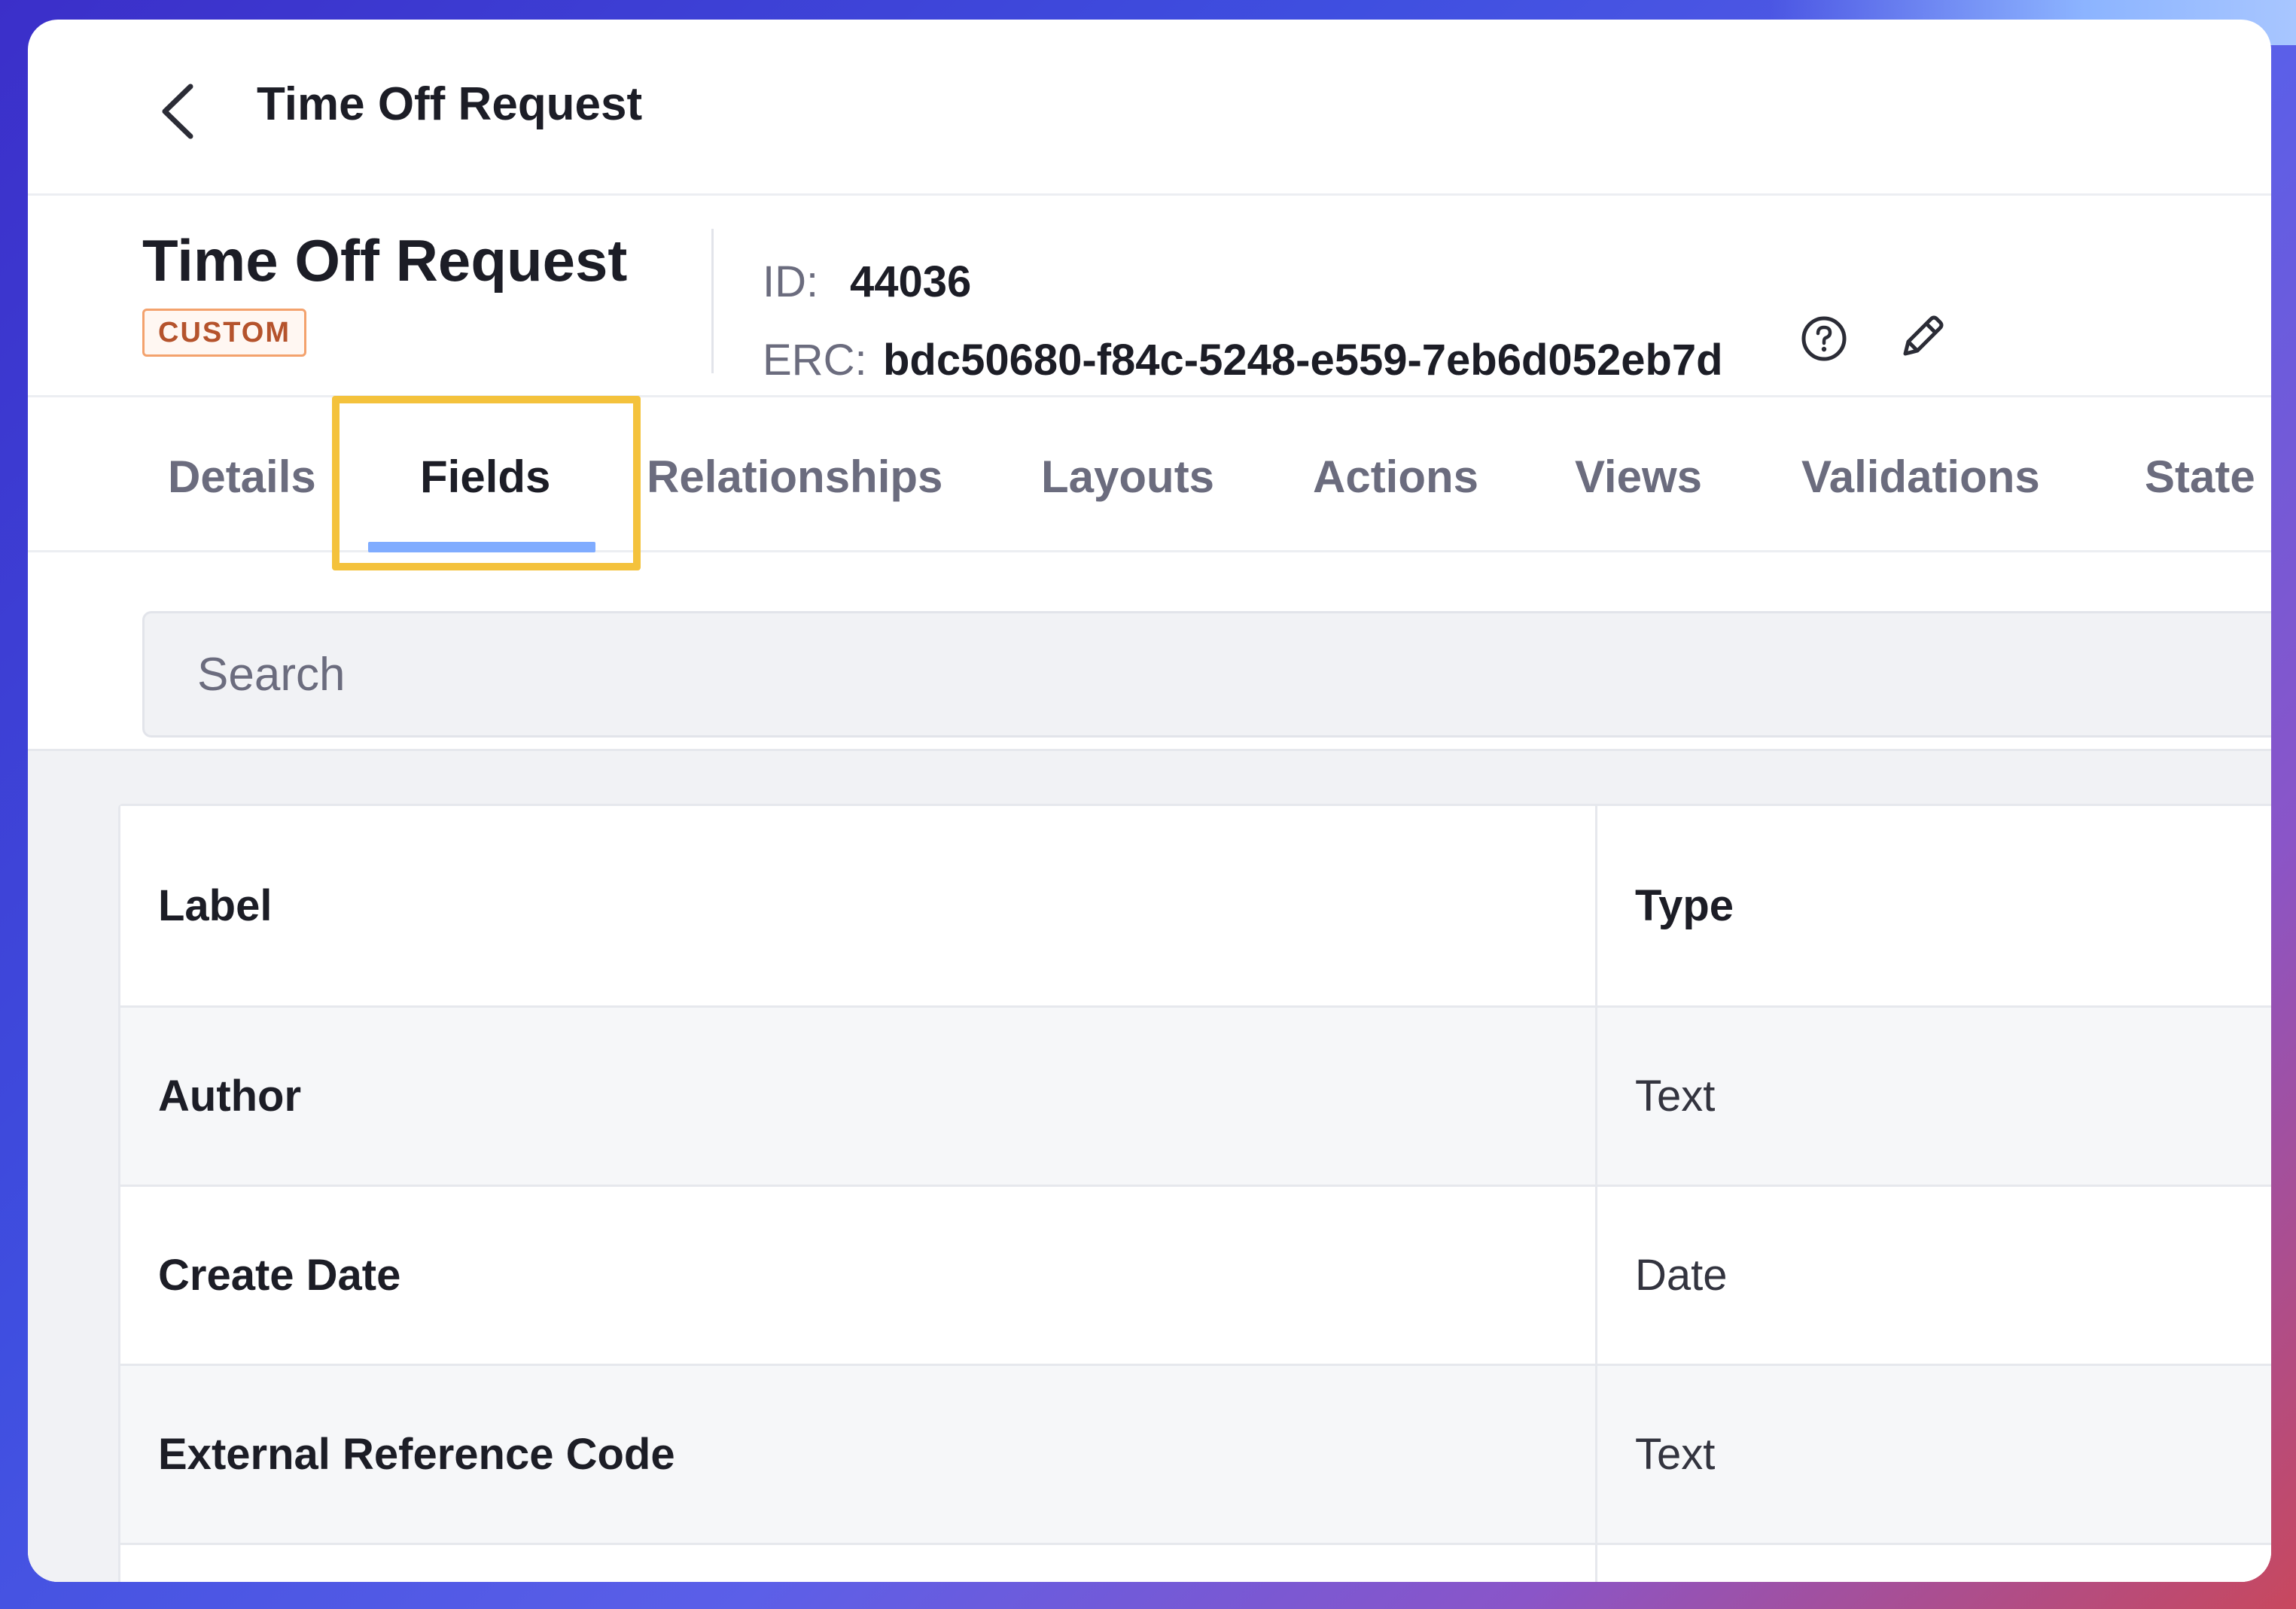 This screenshot has width=2296, height=1609. What do you see at coordinates (178, 111) in the screenshot?
I see `chevron-left-icon` at bounding box center [178, 111].